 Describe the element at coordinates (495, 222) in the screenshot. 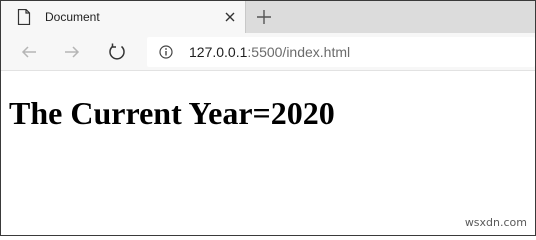

I see `watermark: wsxdn.com` at that location.